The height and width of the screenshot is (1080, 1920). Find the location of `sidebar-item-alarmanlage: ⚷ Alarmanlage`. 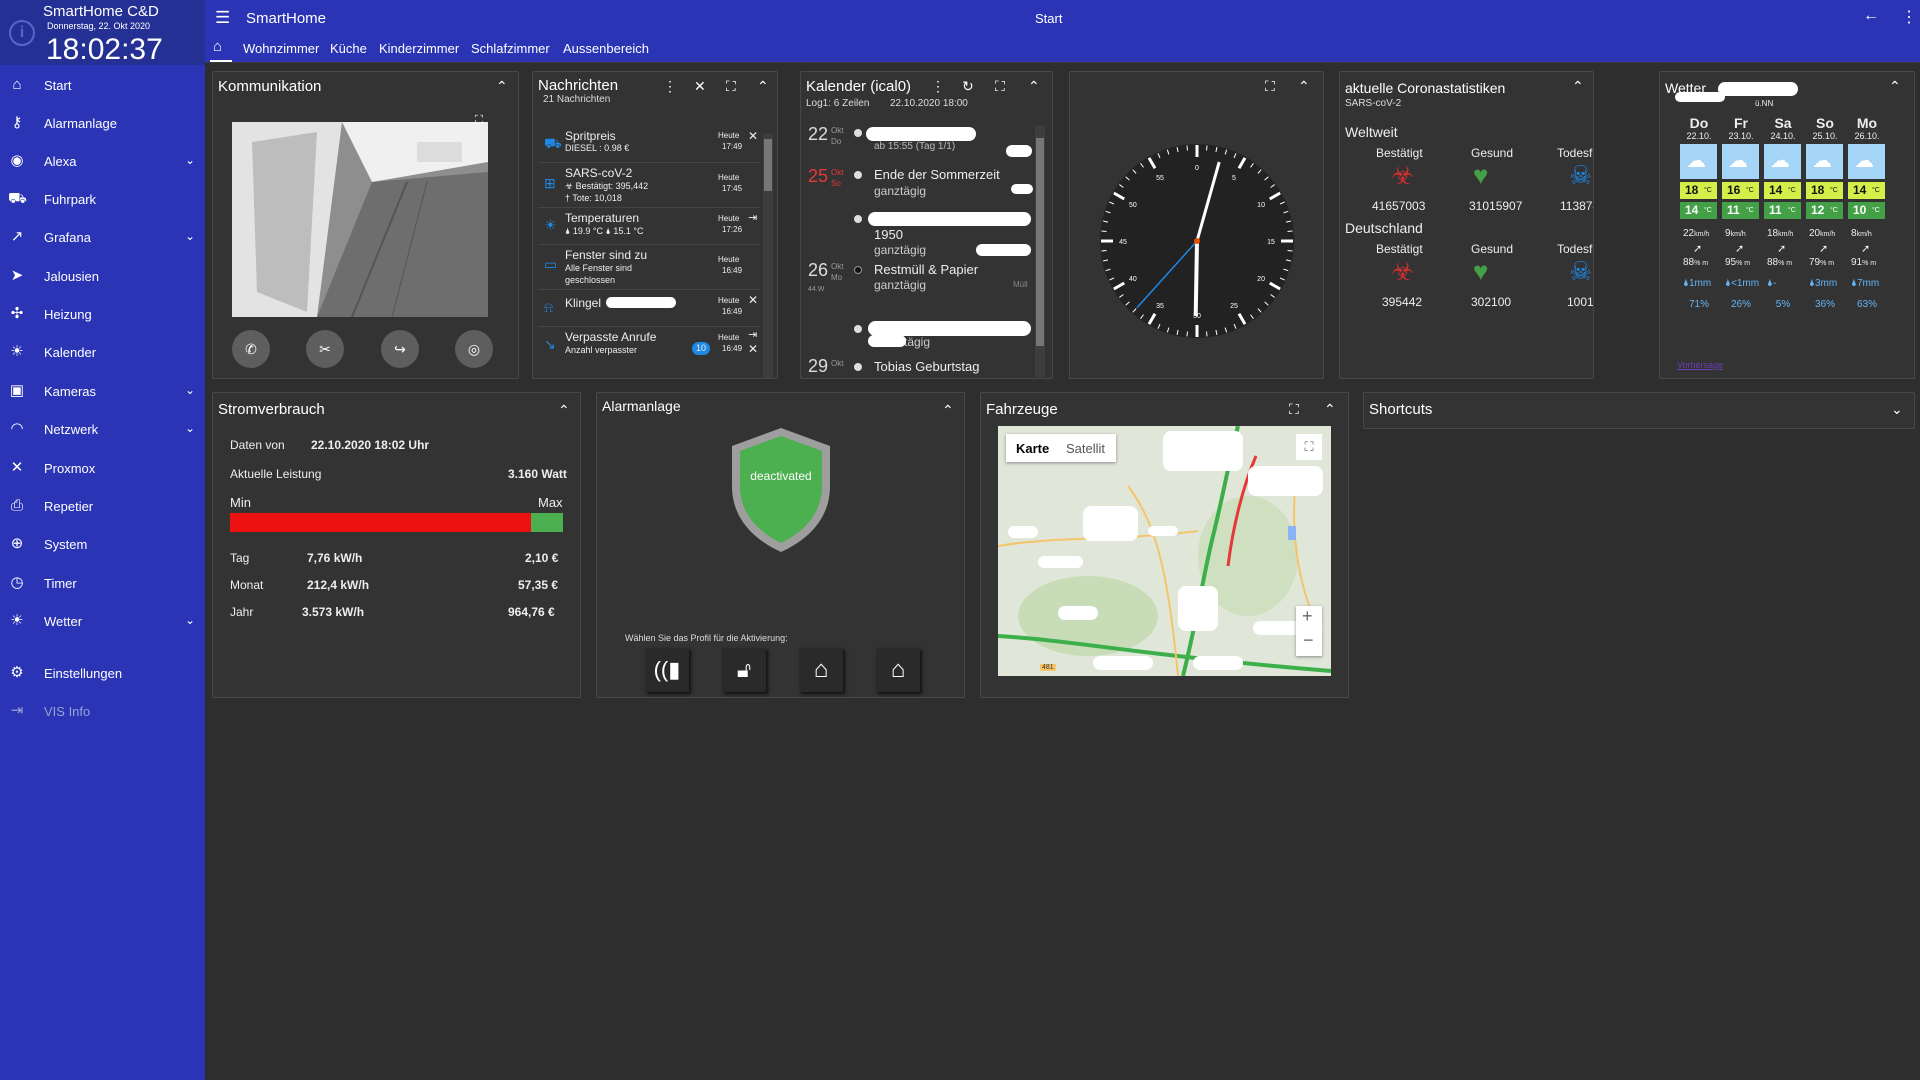

sidebar-item-alarmanlage: ⚷ Alarmanlage is located at coordinates (102, 123).